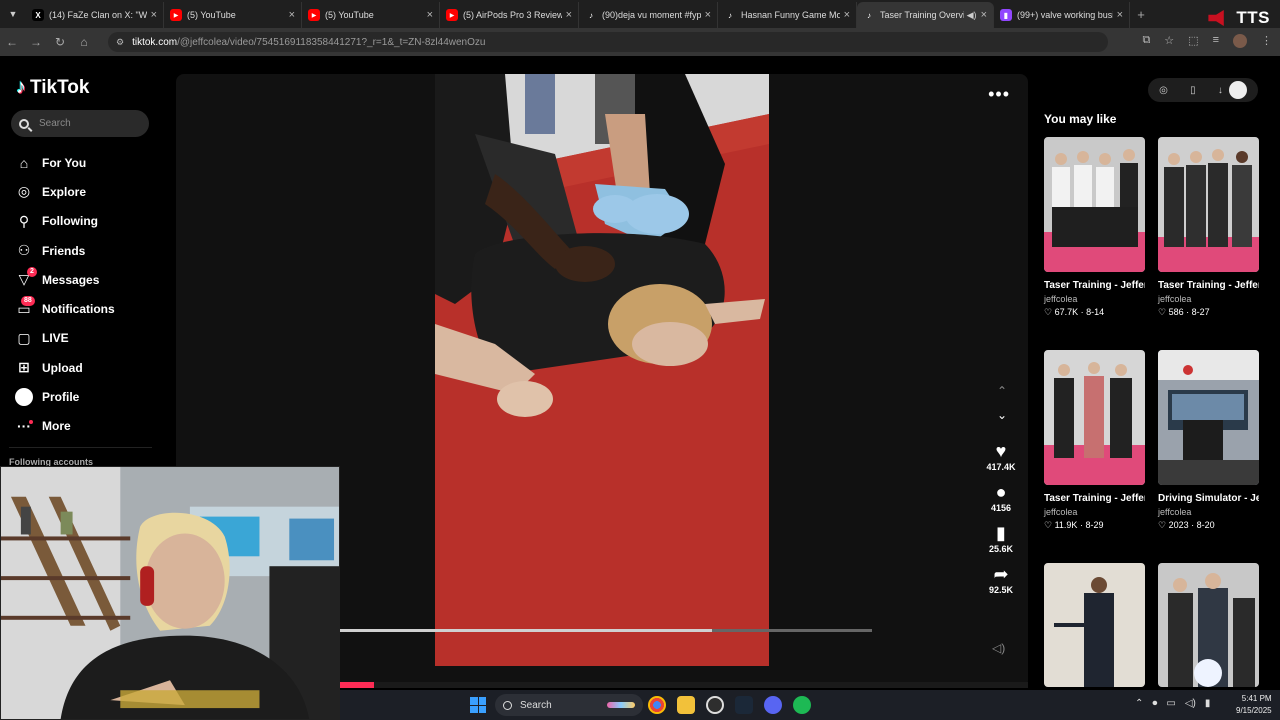 The height and width of the screenshot is (720, 1280). I want to click on volume-tray-icon: ◁), so click(1190, 703).